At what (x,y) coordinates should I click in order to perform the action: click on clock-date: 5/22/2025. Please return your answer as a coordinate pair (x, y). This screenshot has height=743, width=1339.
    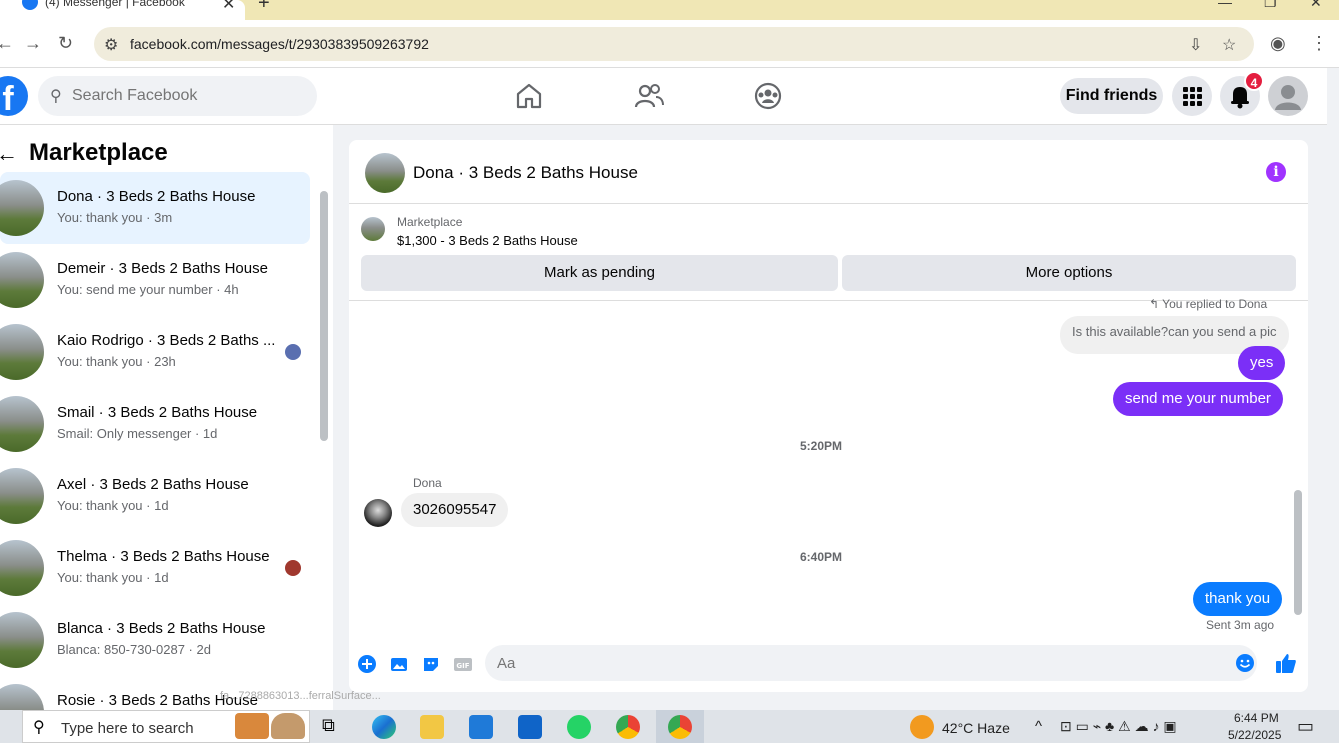
    Looking at the image, I should click on (1254, 735).